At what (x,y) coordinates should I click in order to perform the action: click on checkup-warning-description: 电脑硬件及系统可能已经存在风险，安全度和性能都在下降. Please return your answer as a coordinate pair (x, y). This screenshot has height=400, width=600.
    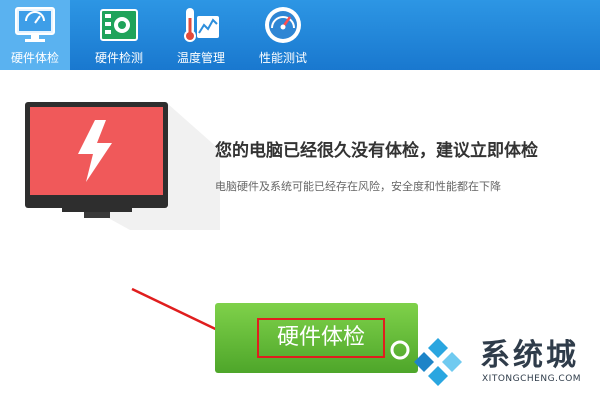
    Looking at the image, I should click on (358, 186).